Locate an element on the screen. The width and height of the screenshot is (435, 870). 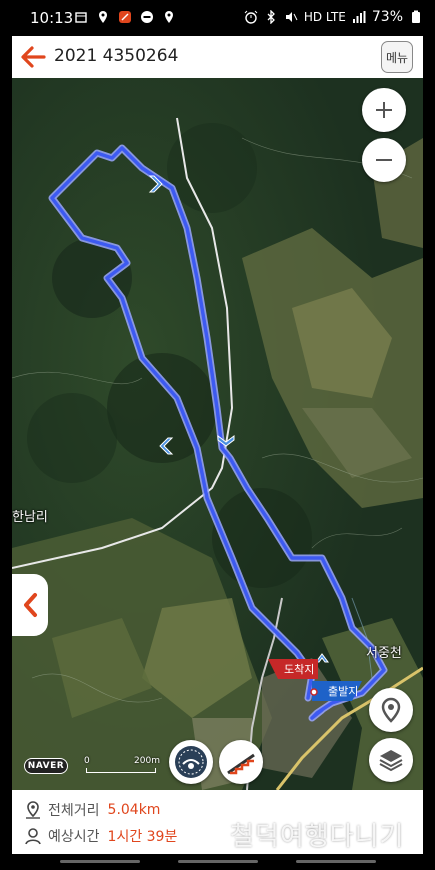
panel-toggle-button is located at coordinates (30, 605).